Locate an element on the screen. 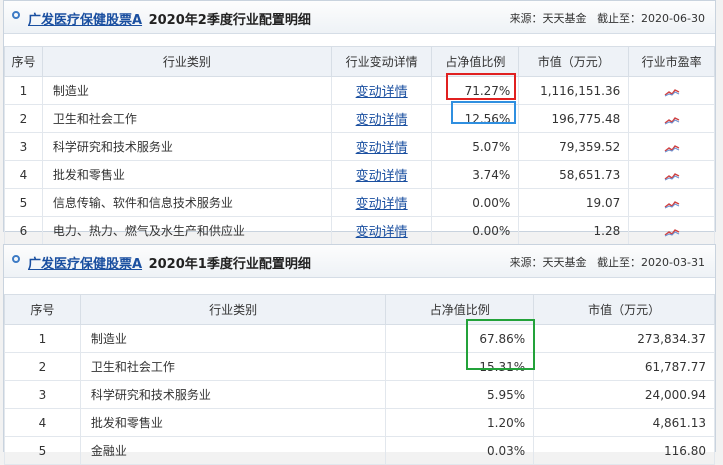  table-row: 2 卫生和社会工作 15.31% 61,787.77 is located at coordinates (359, 366).